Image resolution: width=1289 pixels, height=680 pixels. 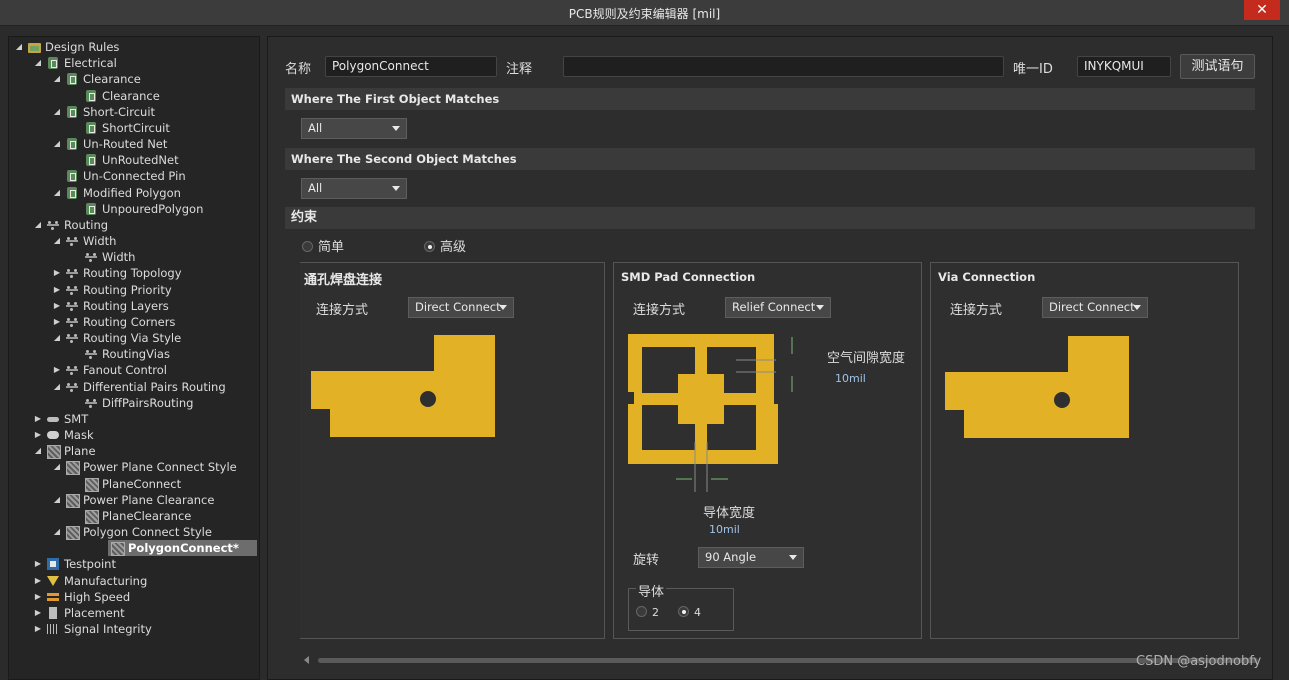 I want to click on tree-item: ◢ Design Rules, so click(x=66, y=47).